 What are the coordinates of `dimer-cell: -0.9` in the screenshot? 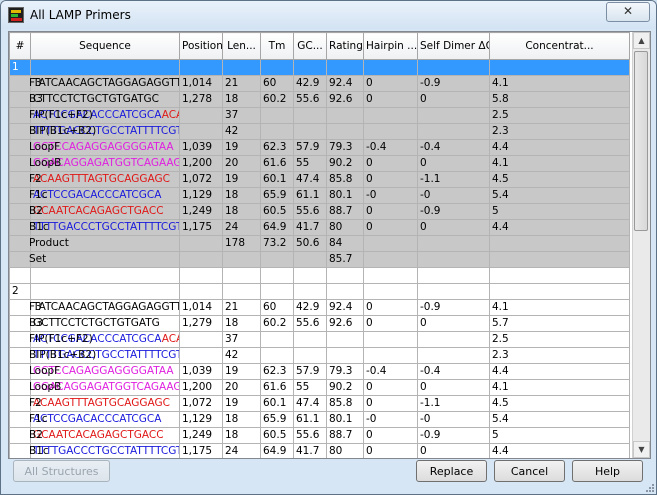 It's located at (453, 307).